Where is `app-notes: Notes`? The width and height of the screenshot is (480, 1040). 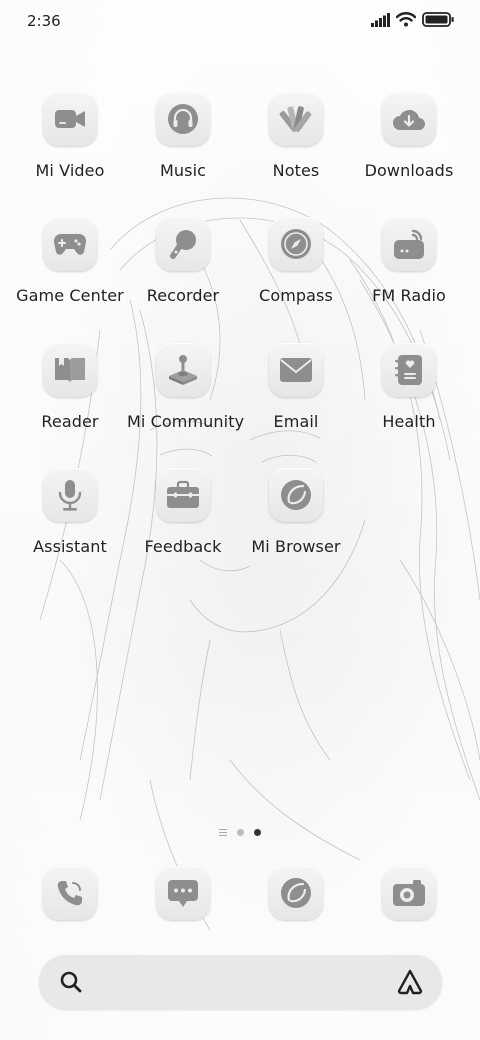 app-notes: Notes is located at coordinates (296, 136).